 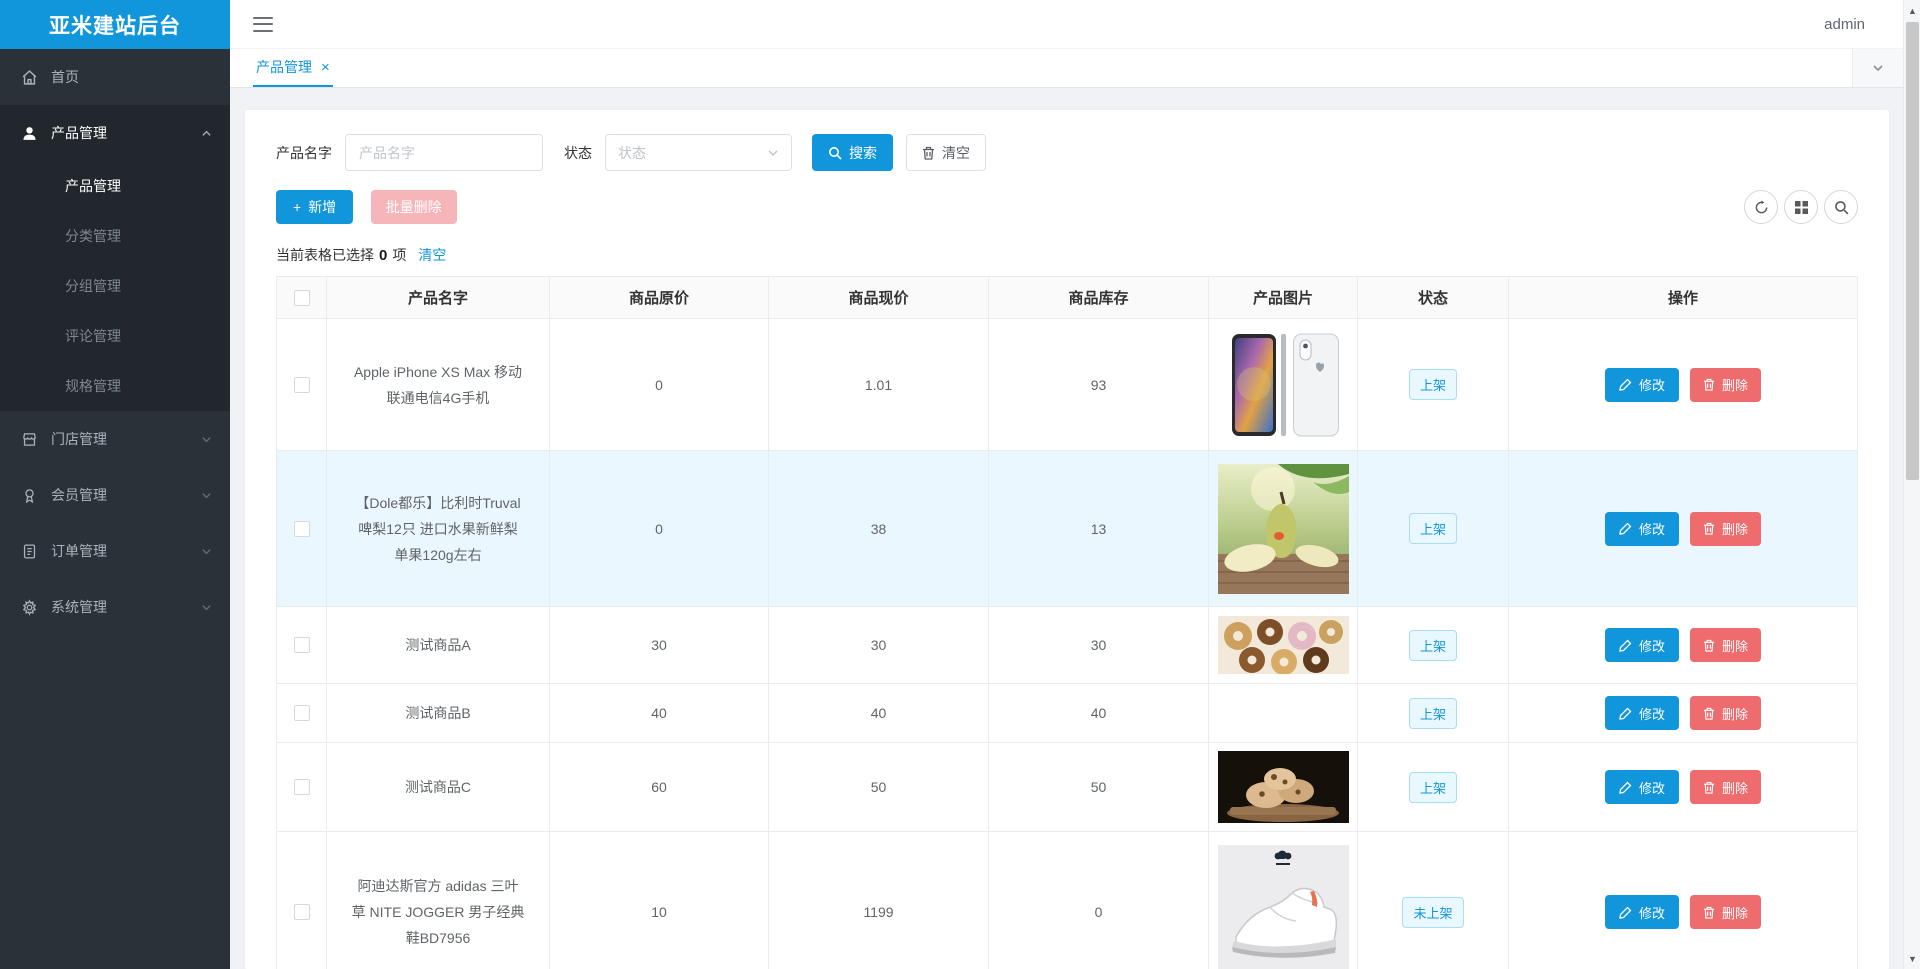 I want to click on sidebar-item-member-mgmt: 会员管理, so click(x=115, y=495).